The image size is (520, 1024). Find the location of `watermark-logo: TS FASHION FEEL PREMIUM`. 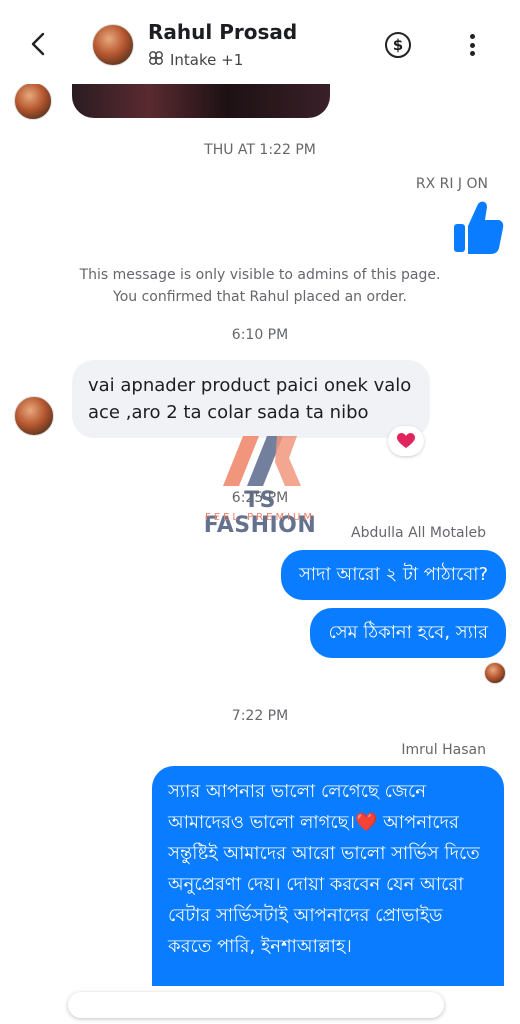

watermark-logo: TS FASHION FEEL PREMIUM is located at coordinates (260, 483).